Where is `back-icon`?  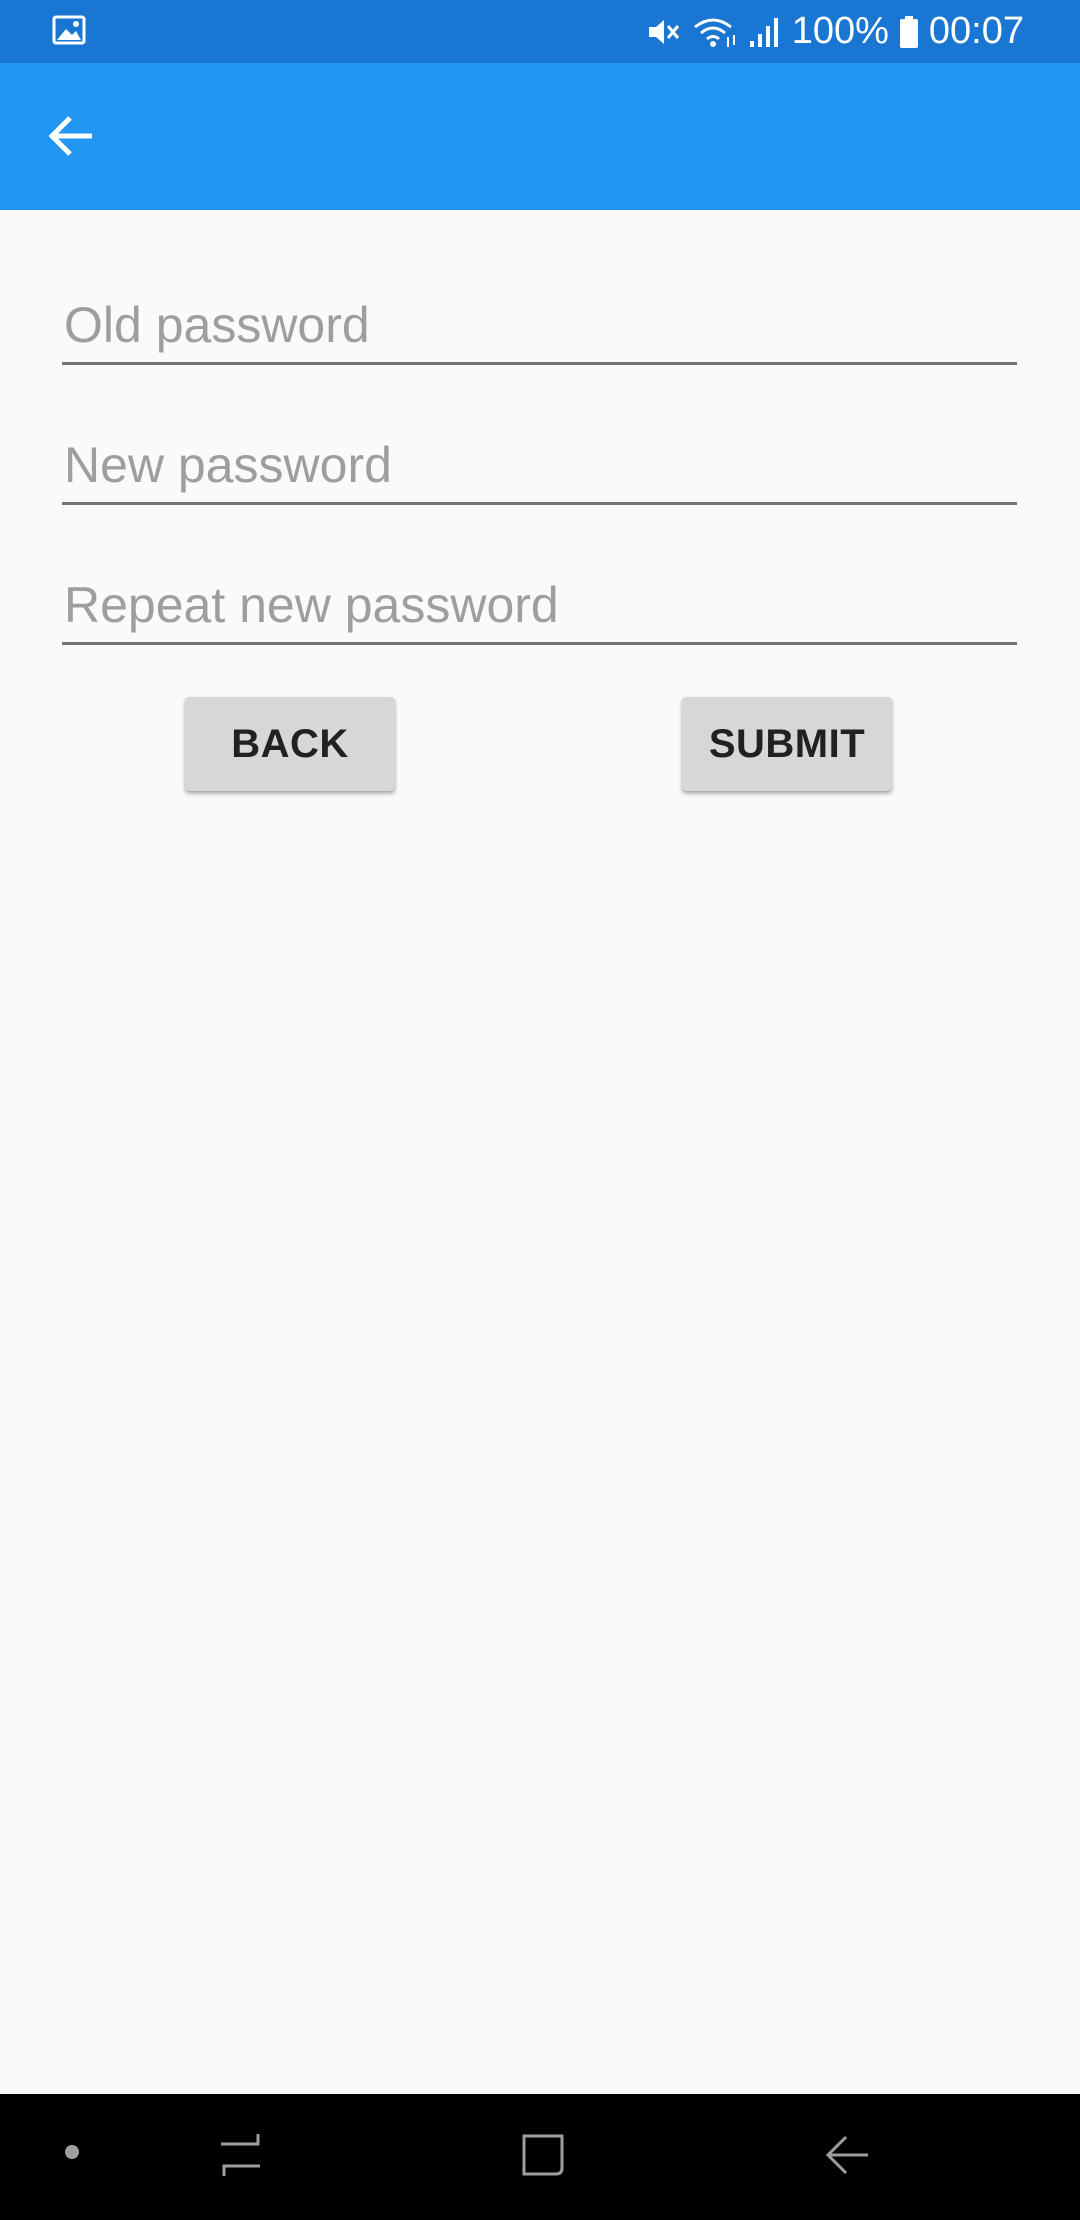
back-icon is located at coordinates (847, 2155).